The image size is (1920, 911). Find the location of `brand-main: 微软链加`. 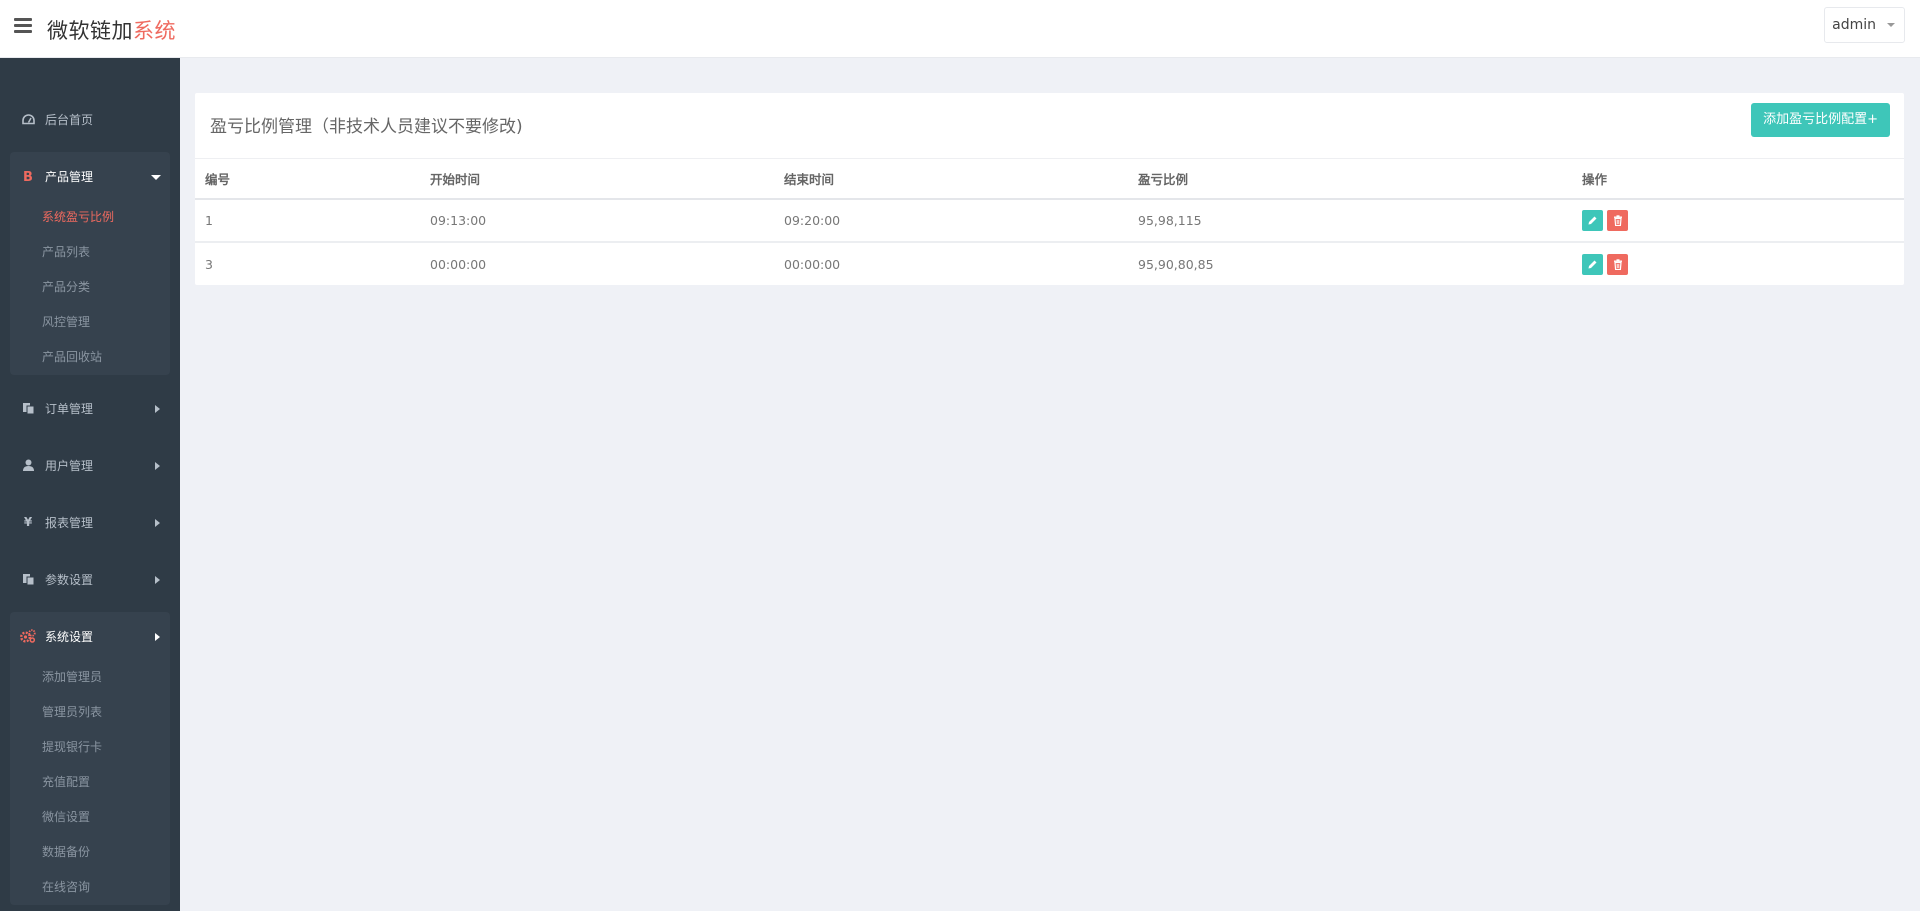

brand-main: 微软链加 is located at coordinates (90, 31).